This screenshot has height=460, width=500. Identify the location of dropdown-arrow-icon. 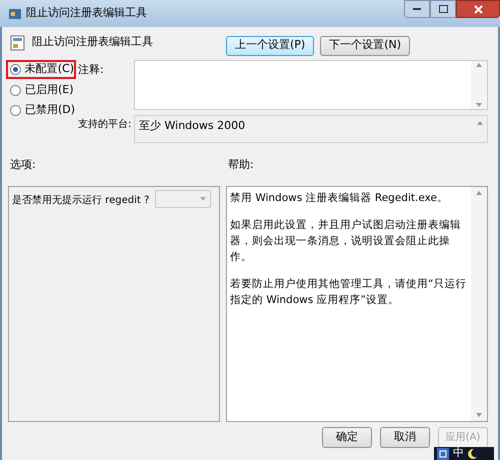
(203, 198).